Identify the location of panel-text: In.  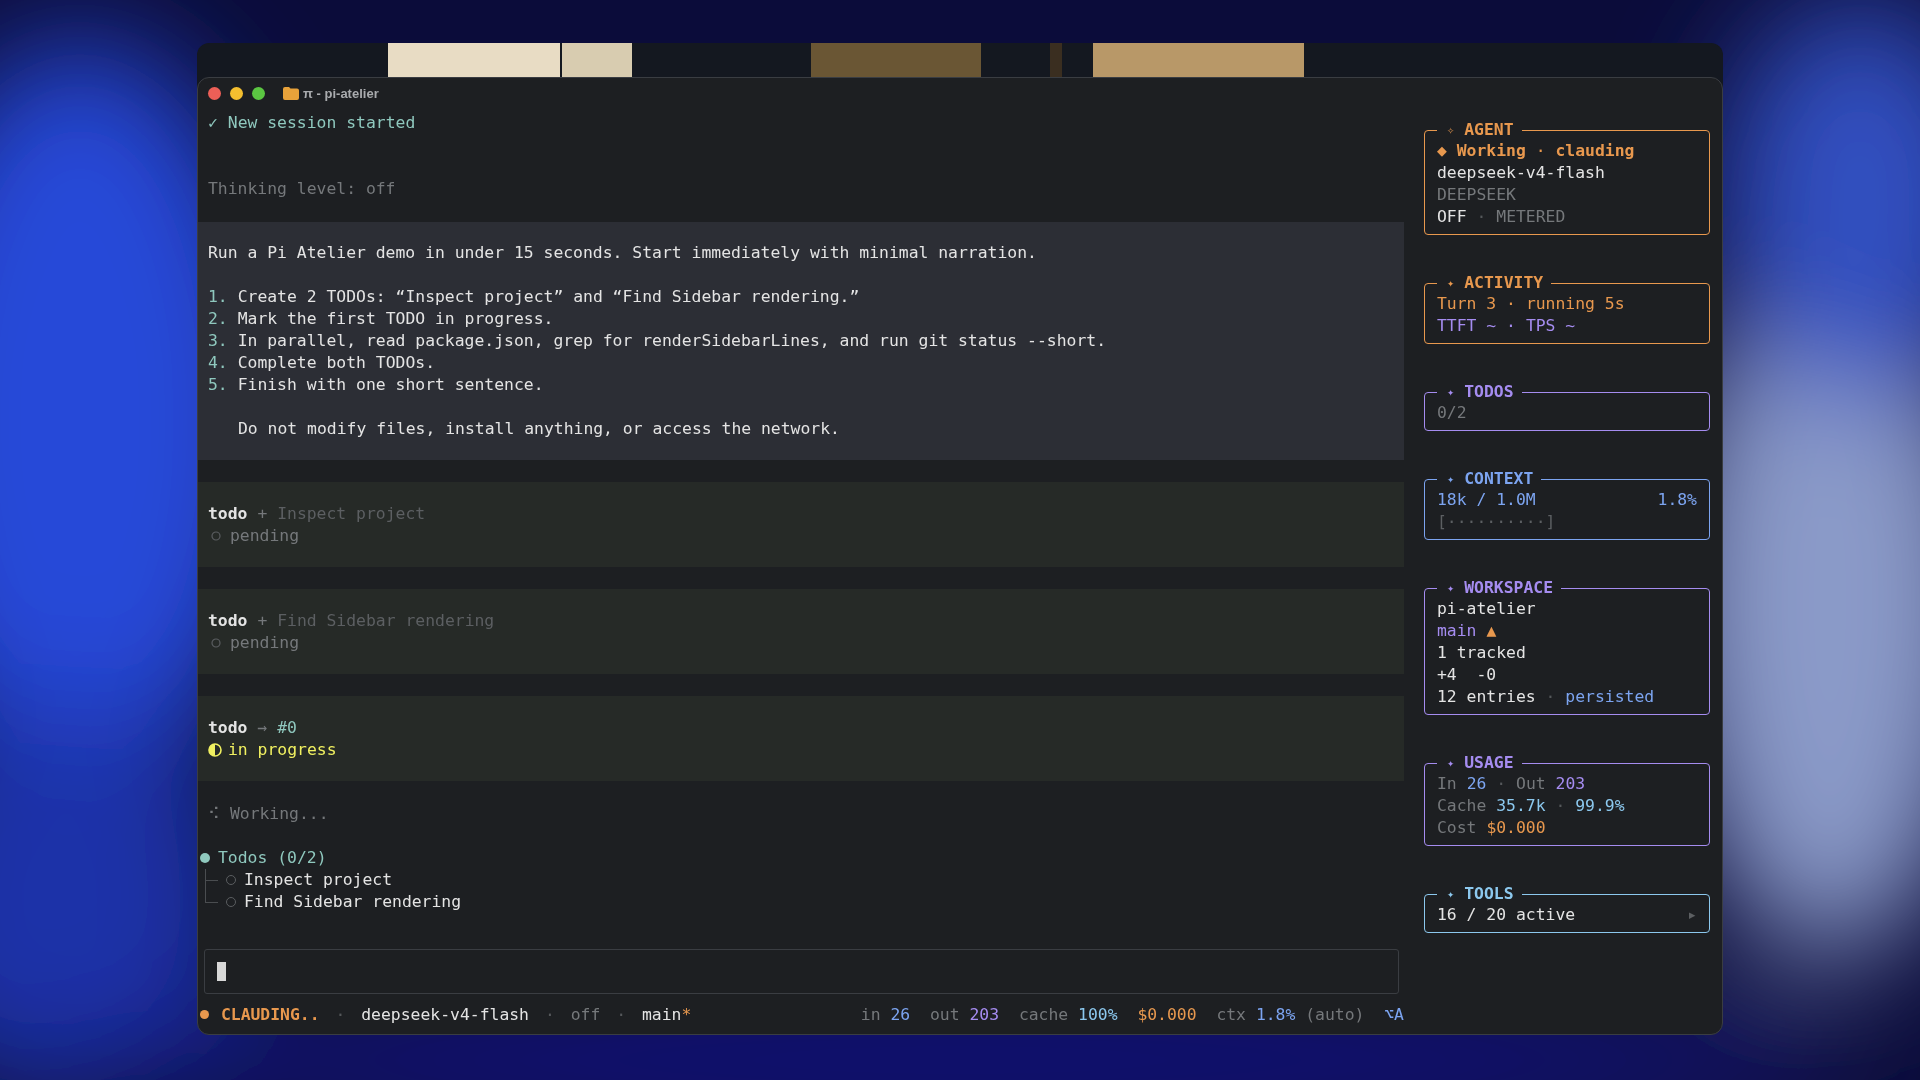
(1447, 784).